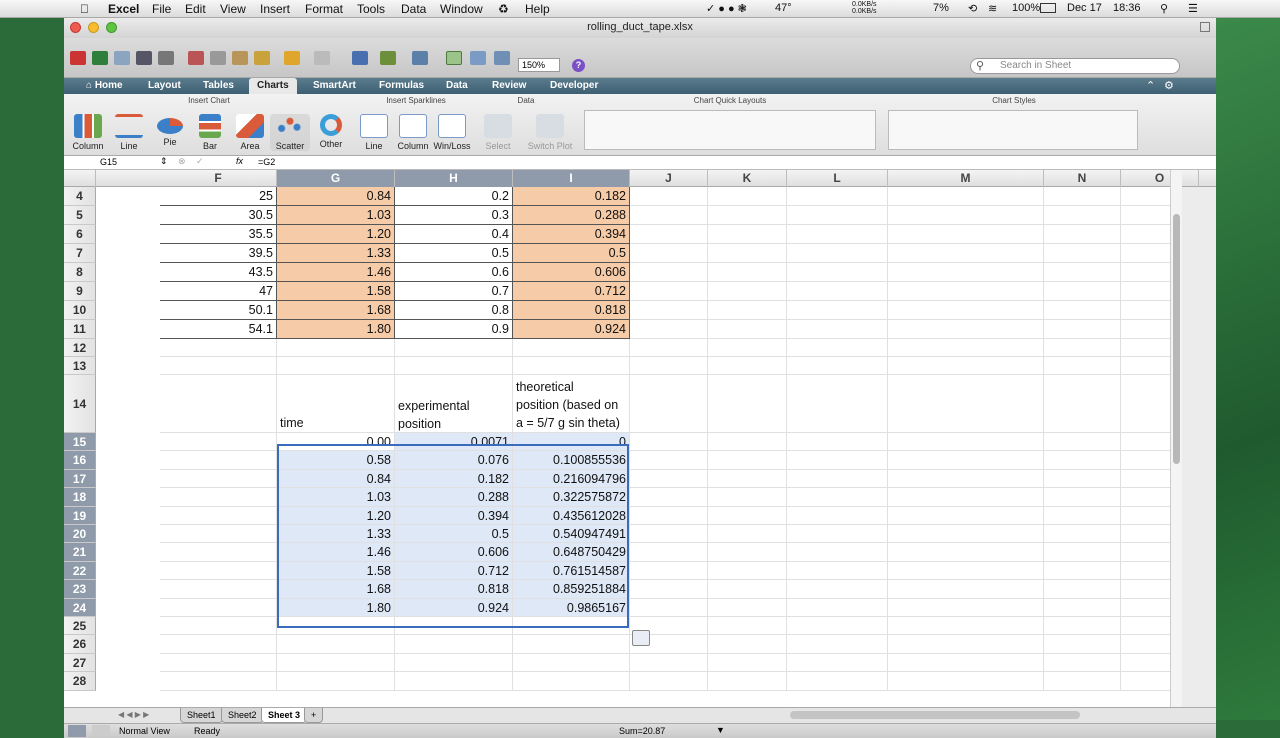 The image size is (1280, 738). What do you see at coordinates (571, 479) in the screenshot?
I see `cell-i: 0.216094796` at bounding box center [571, 479].